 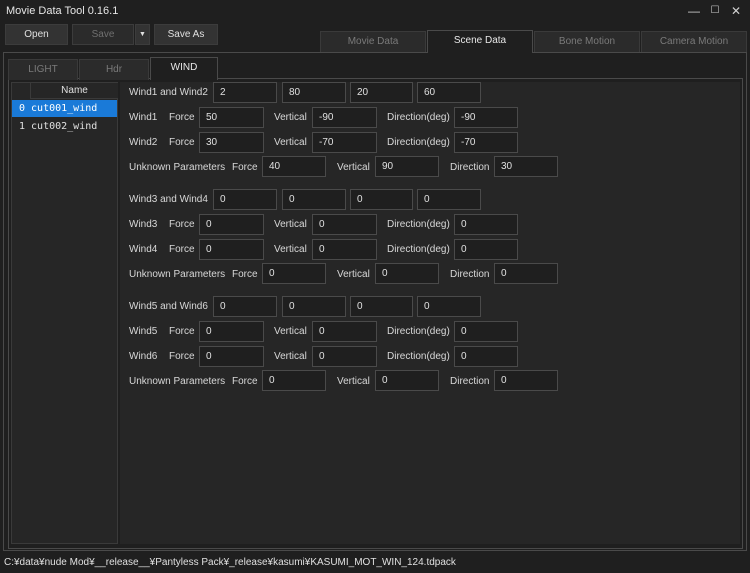 I want to click on wind2-label: Wind2, so click(x=143, y=142).